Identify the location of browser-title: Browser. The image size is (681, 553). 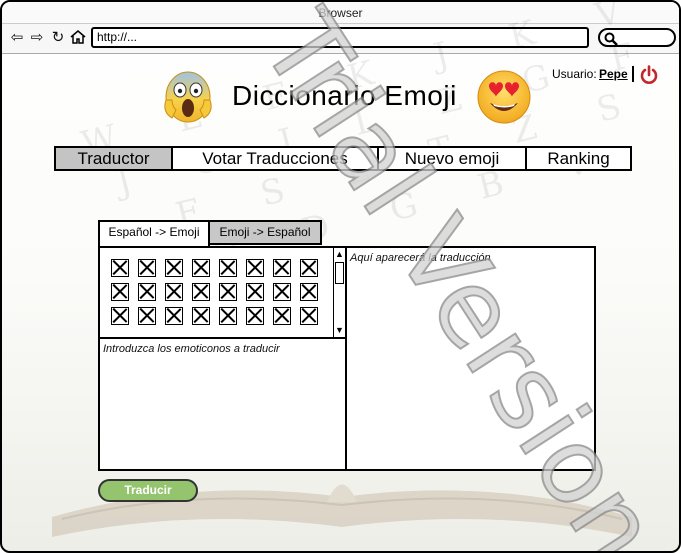
(340, 13).